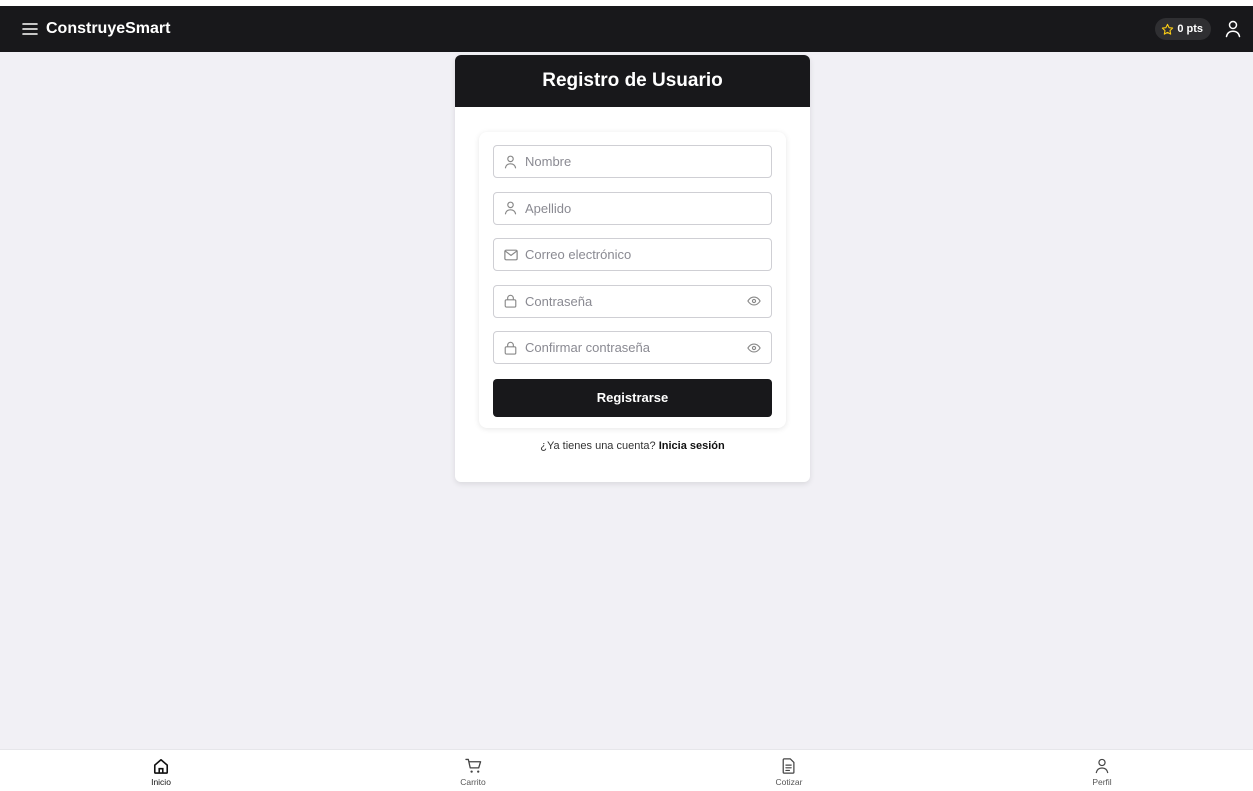 The image size is (1253, 791). I want to click on apellido-field, so click(632, 208).